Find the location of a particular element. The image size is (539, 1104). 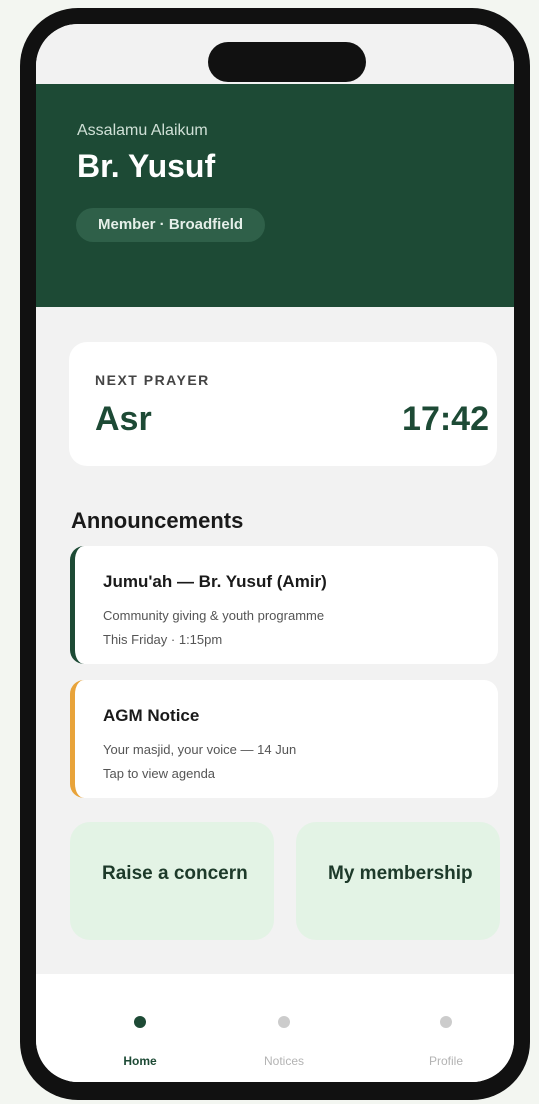

tab-notices-label: Notices is located at coordinates (283, 1061).